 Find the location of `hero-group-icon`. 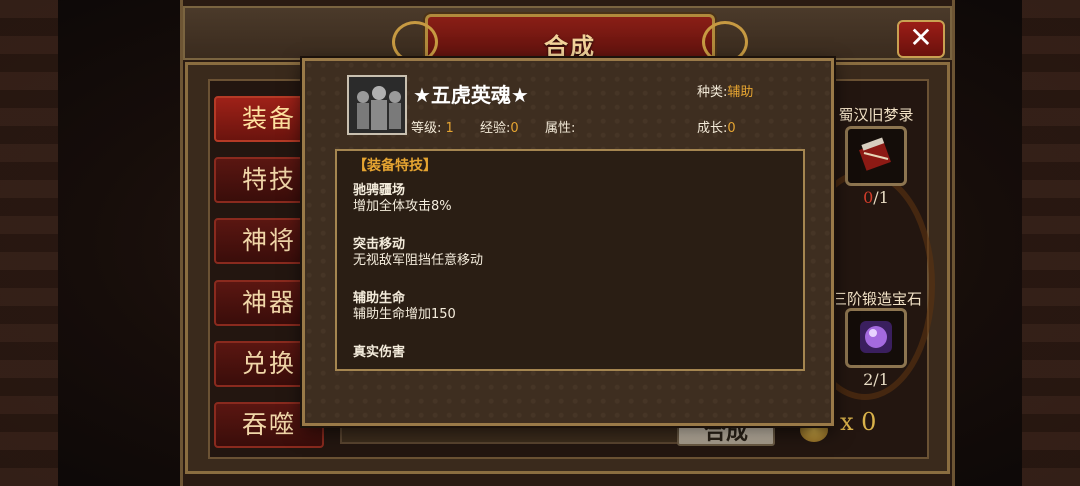

hero-group-icon is located at coordinates (377, 105).